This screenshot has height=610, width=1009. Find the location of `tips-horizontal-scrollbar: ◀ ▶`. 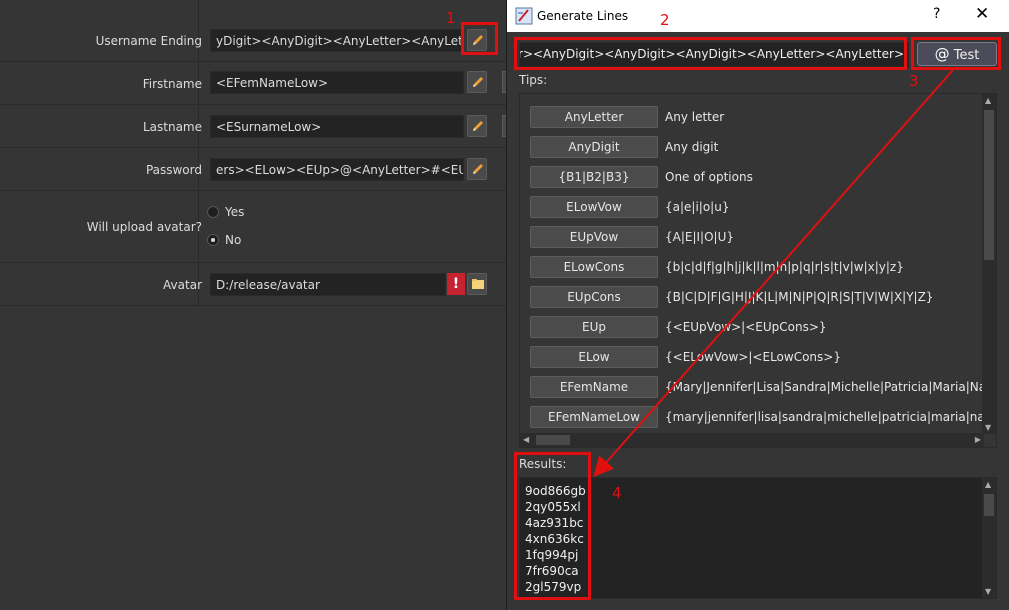

tips-horizontal-scrollbar: ◀ ▶ is located at coordinates (752, 440).